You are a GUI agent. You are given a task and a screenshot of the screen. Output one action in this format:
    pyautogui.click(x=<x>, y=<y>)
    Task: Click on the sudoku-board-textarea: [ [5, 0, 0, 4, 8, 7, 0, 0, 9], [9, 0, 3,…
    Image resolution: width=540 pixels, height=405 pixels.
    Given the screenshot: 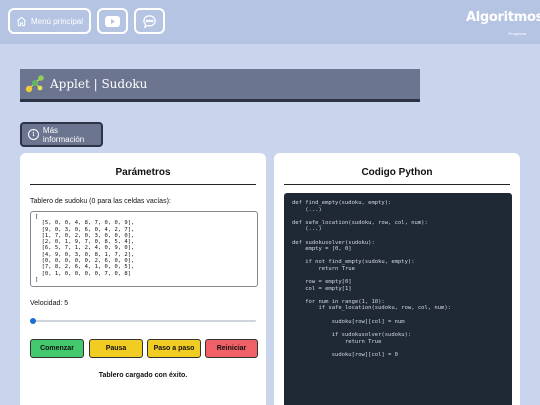 What is the action you would take?
    pyautogui.click(x=144, y=249)
    